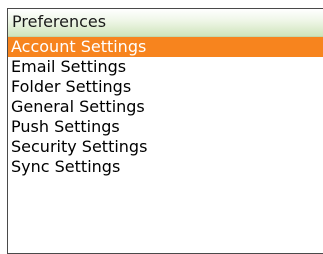 This screenshot has height=254, width=323. I want to click on list-item-account-settings: Account Settings, so click(165, 47).